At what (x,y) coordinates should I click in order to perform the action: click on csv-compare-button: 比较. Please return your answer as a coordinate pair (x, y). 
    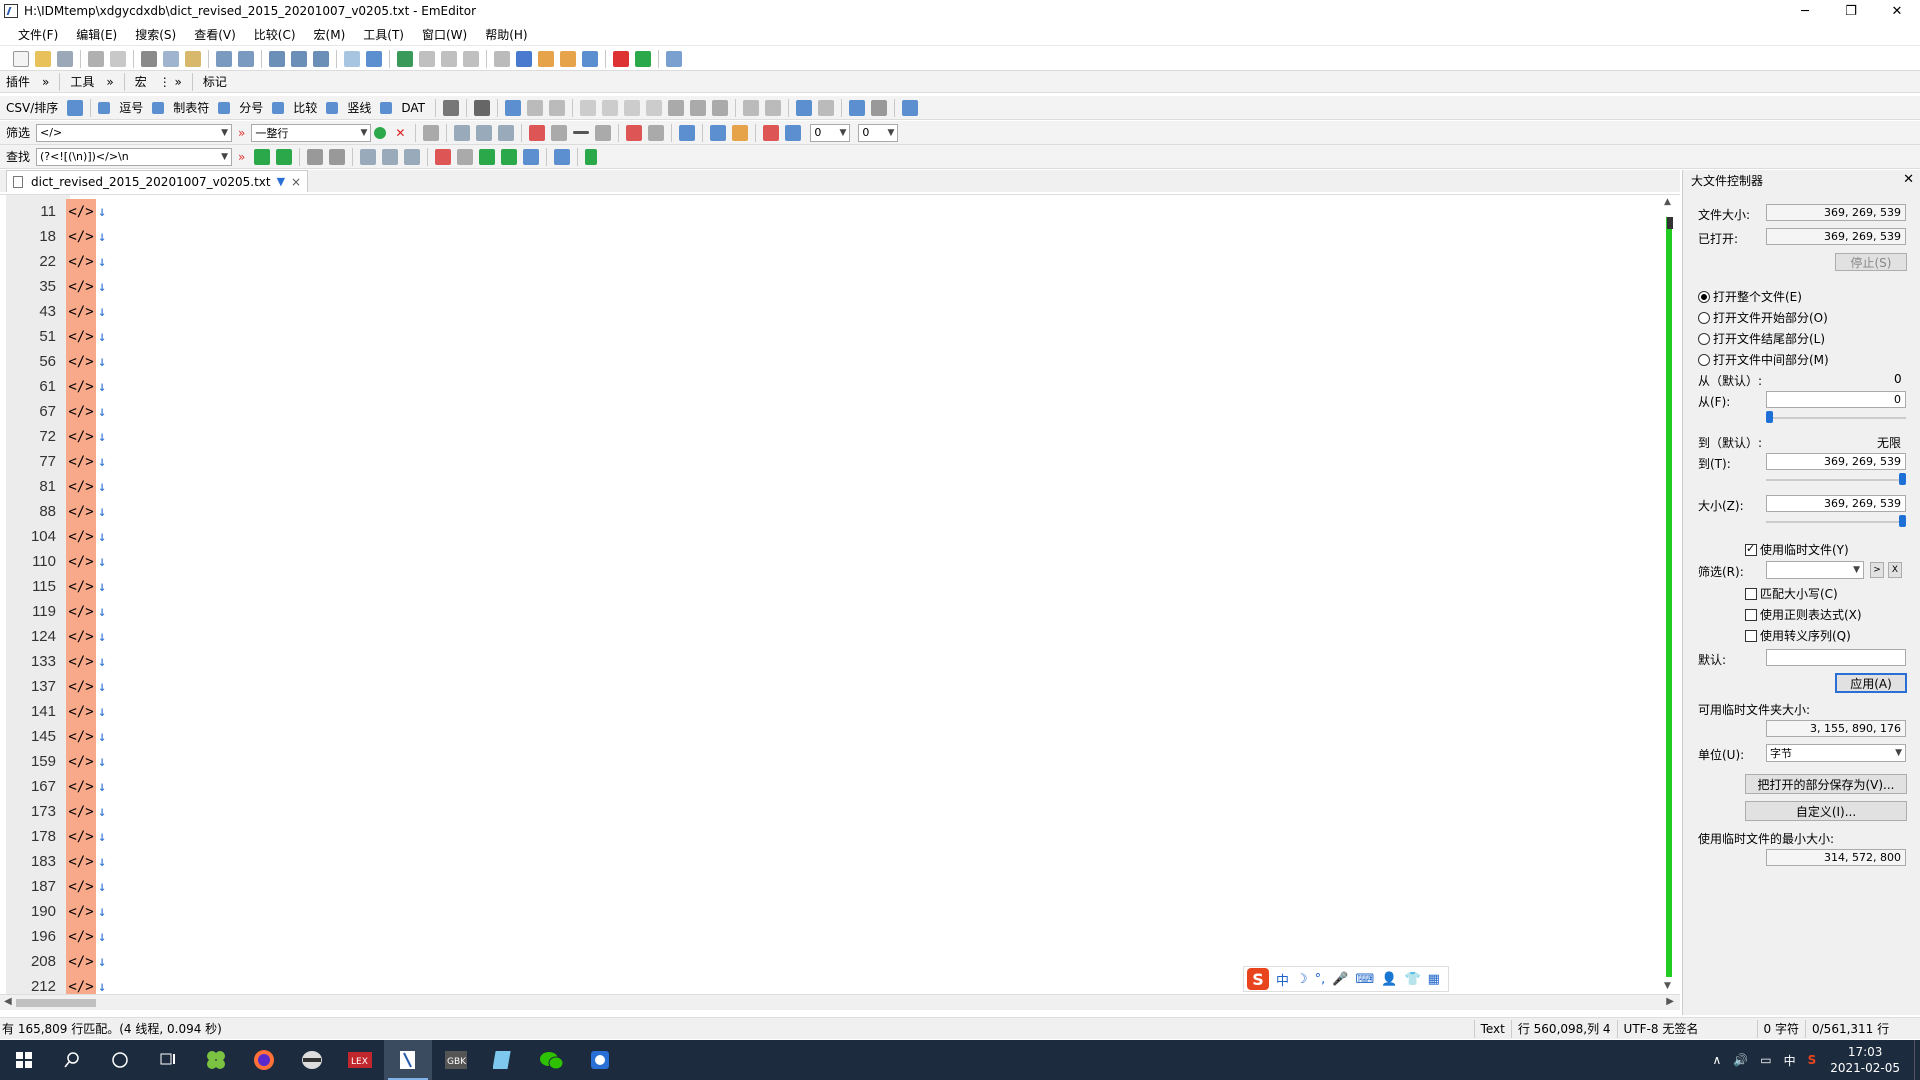
    Looking at the image, I should click on (305, 107).